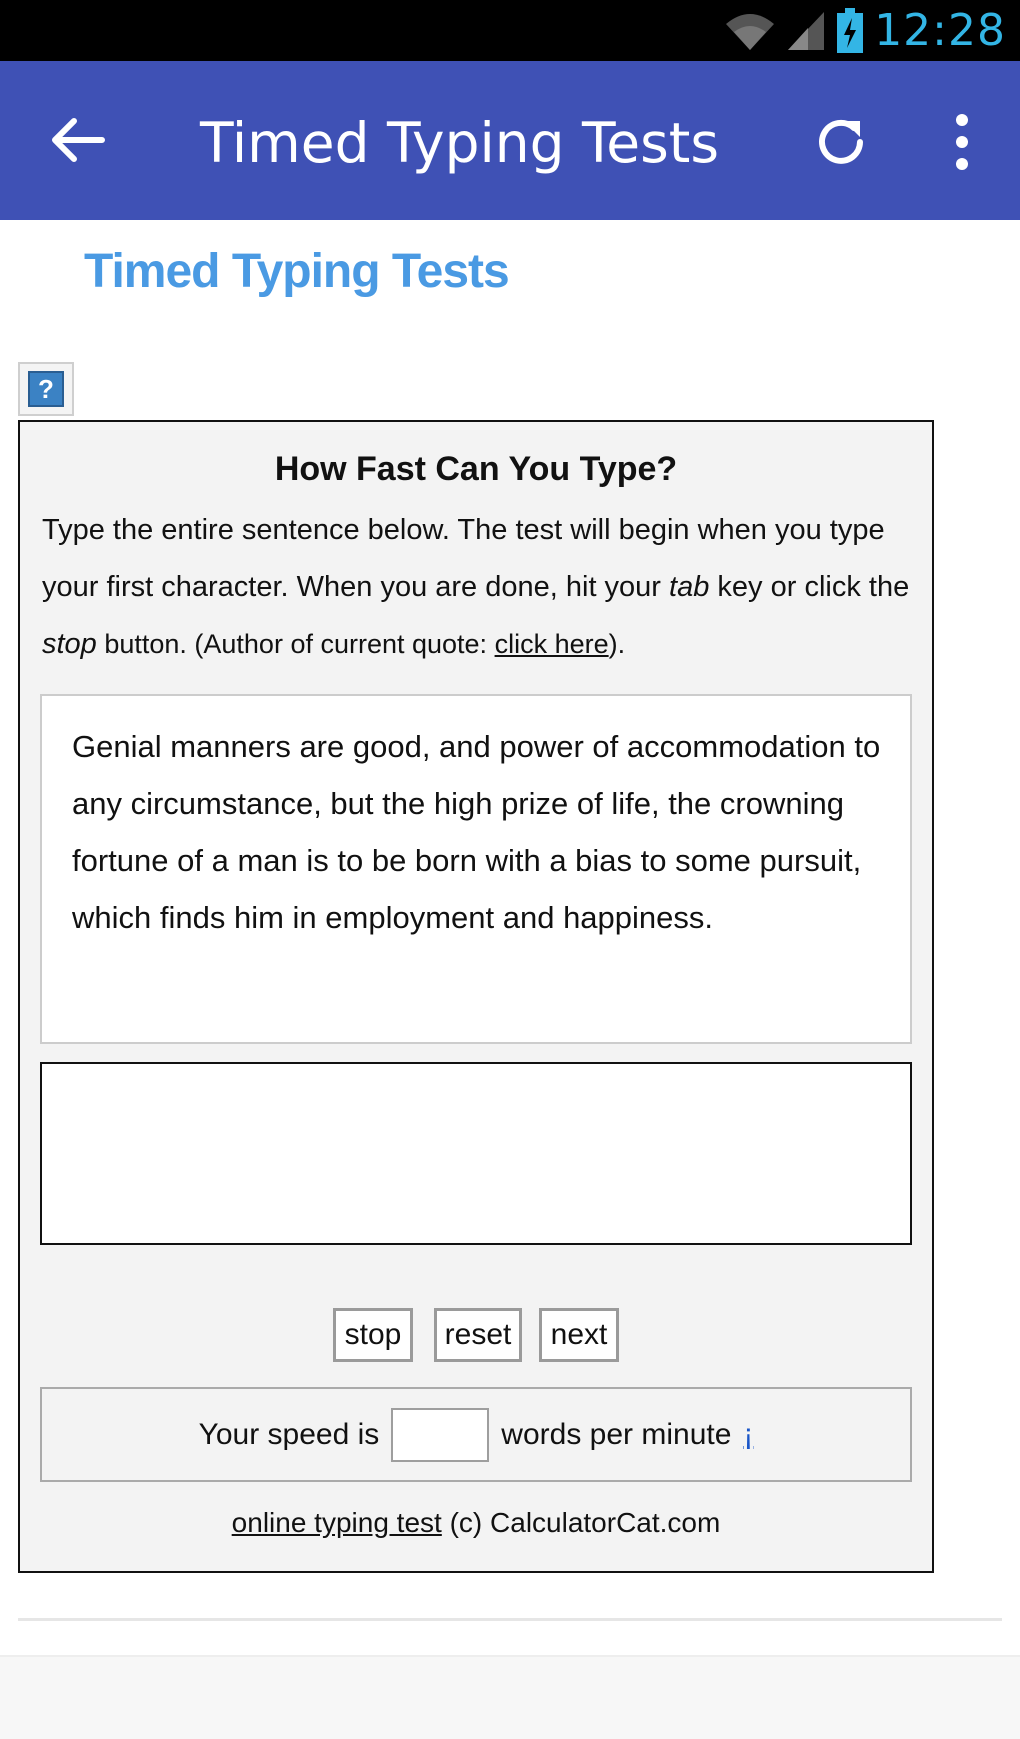 Image resolution: width=1020 pixels, height=1739 pixels. I want to click on wifi-icon, so click(750, 31).